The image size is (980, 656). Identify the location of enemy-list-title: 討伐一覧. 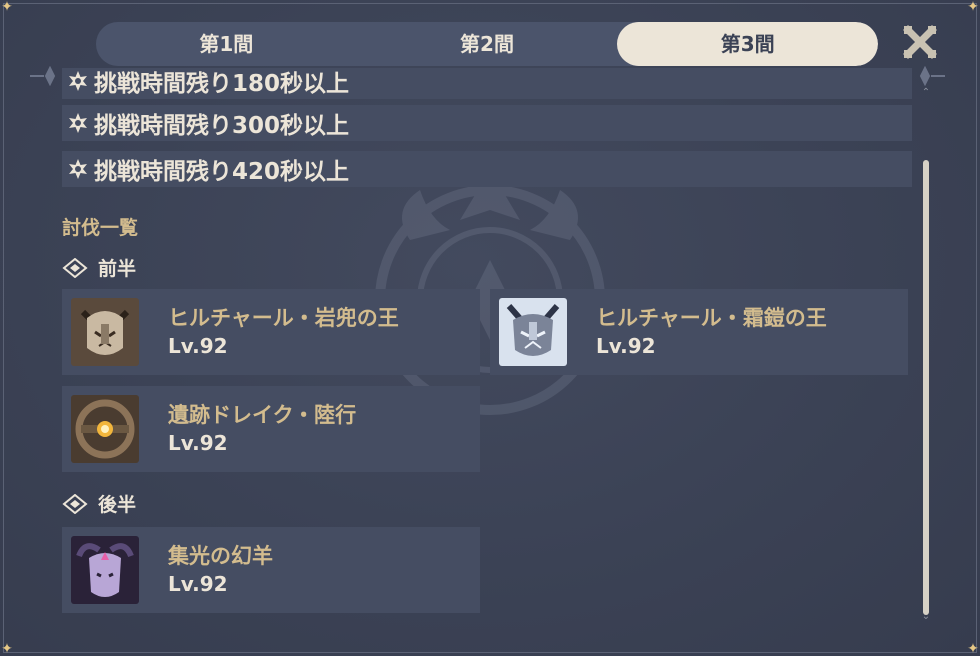
(100, 228).